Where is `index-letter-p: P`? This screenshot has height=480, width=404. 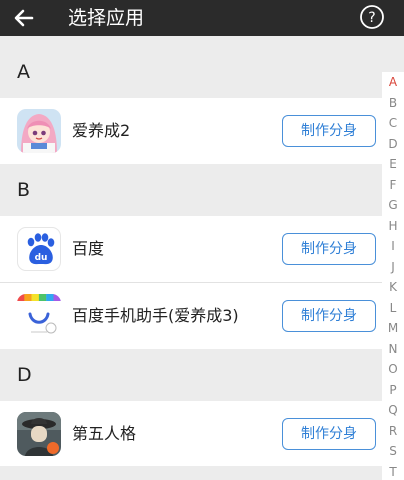
index-letter-p: P is located at coordinates (393, 390).